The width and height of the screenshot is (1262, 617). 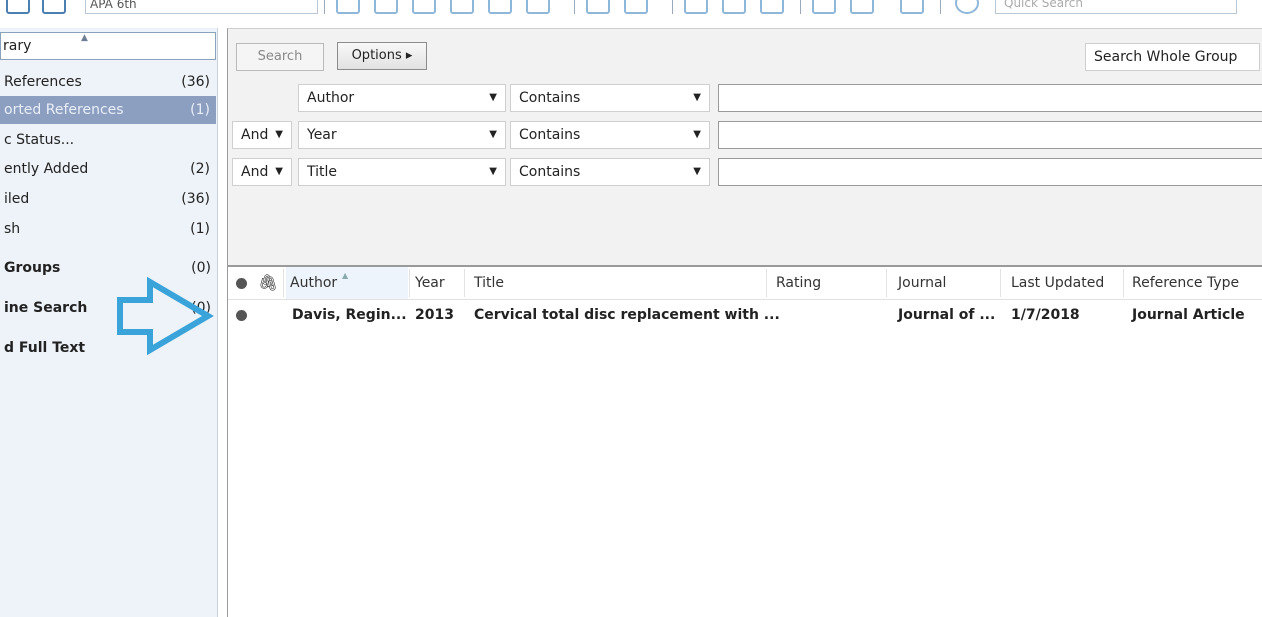 What do you see at coordinates (200, 169) in the screenshot?
I see `sidebar-item-count: (2)` at bounding box center [200, 169].